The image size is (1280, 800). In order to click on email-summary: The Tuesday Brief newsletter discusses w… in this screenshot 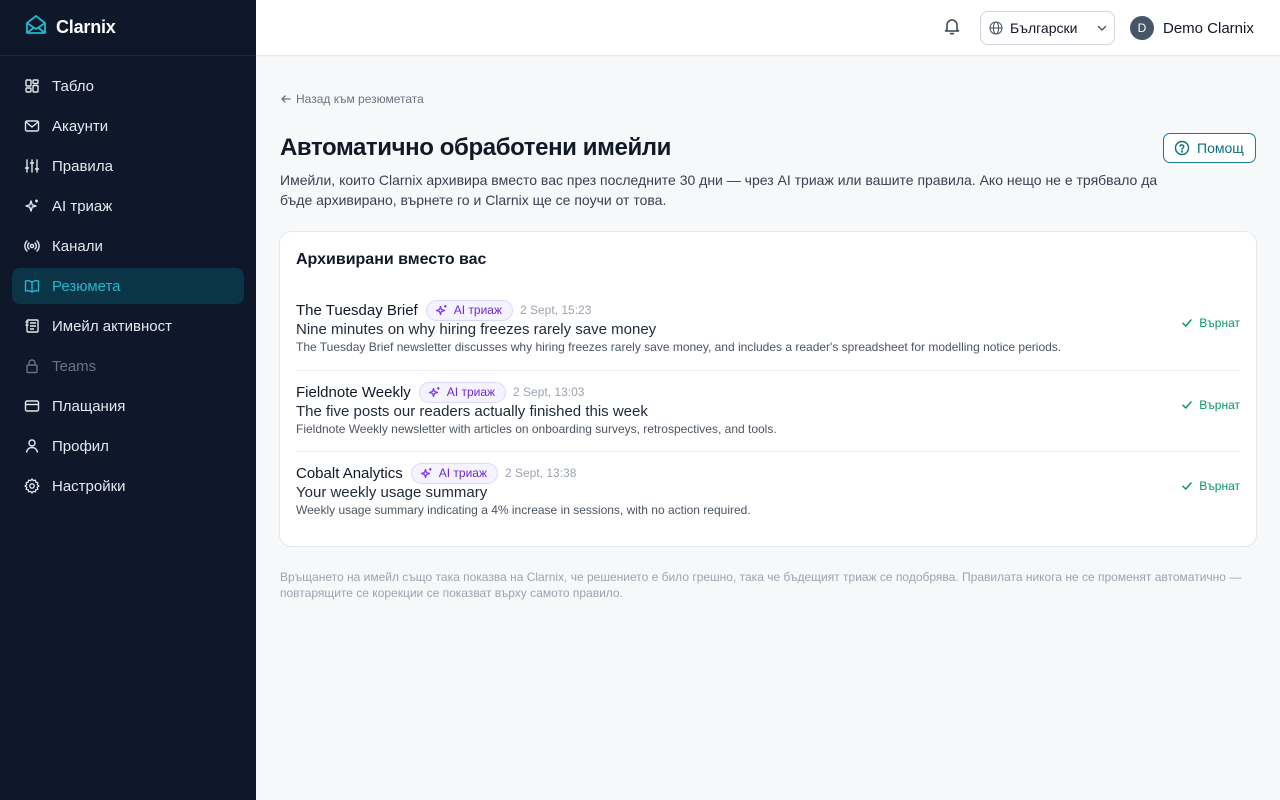, I will do `click(679, 347)`.